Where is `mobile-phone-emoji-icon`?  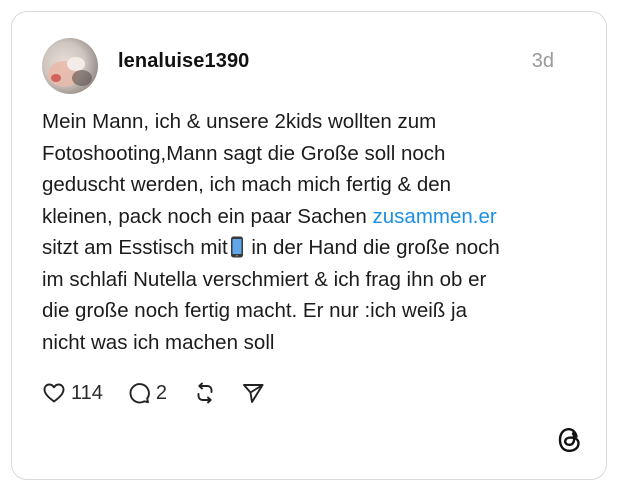 mobile-phone-emoji-icon is located at coordinates (236, 247).